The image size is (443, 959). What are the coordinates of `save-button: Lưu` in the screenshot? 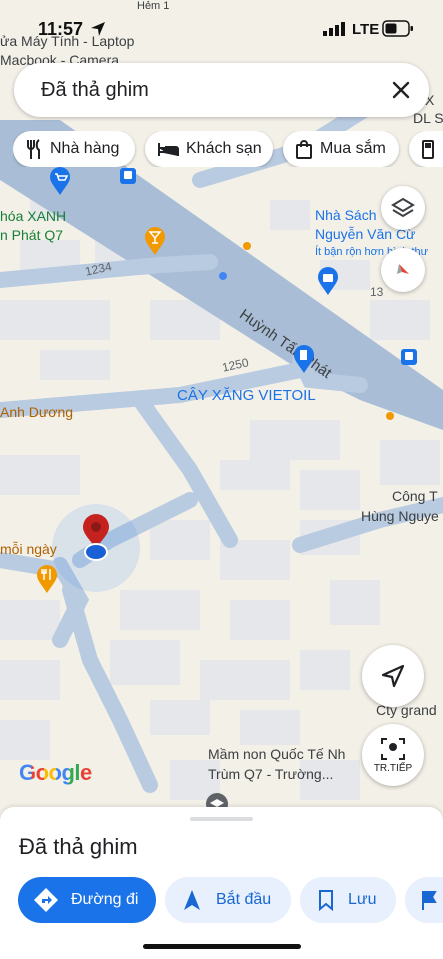 It's located at (348, 900).